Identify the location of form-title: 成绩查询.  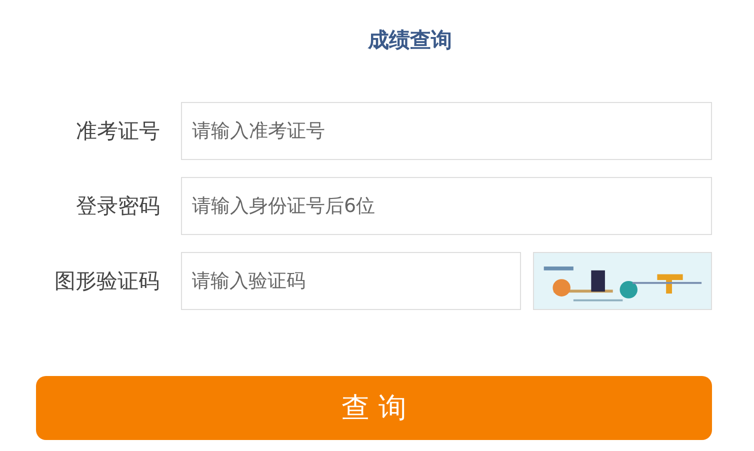
(409, 40).